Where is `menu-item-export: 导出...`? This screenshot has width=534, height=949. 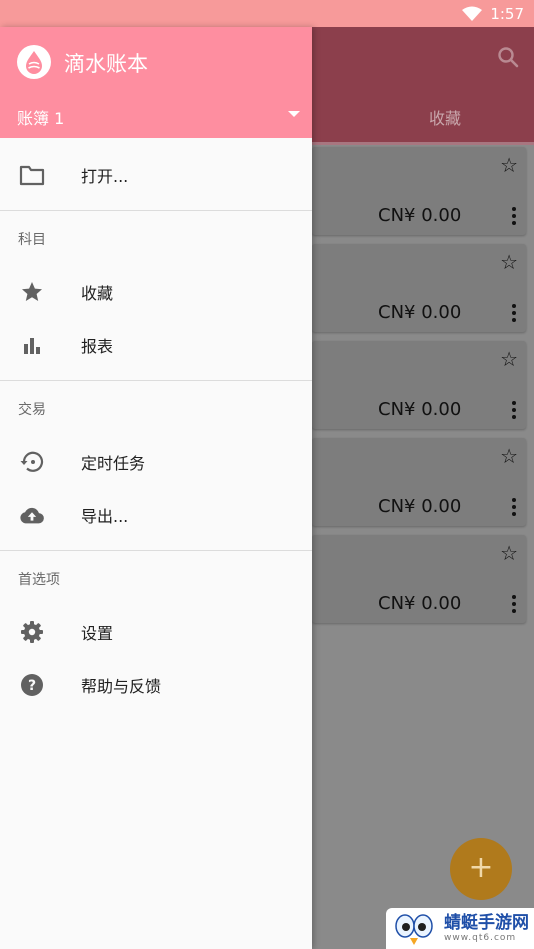 menu-item-export: 导出... is located at coordinates (156, 514).